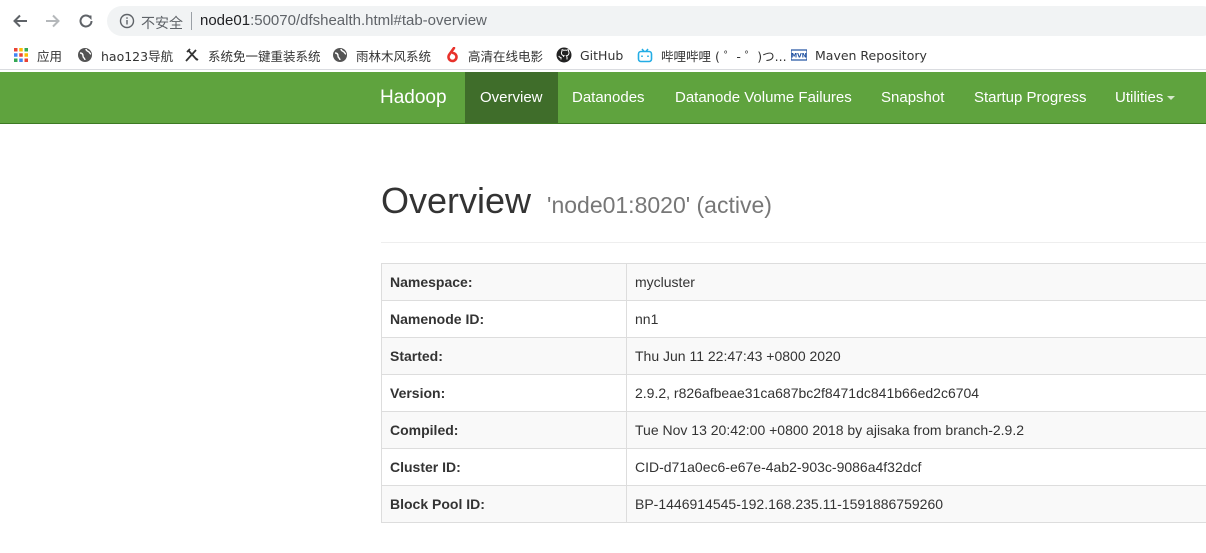 Image resolution: width=1206 pixels, height=553 pixels. Describe the element at coordinates (504, 319) in the screenshot. I see `row-key: Namenode ID:` at that location.